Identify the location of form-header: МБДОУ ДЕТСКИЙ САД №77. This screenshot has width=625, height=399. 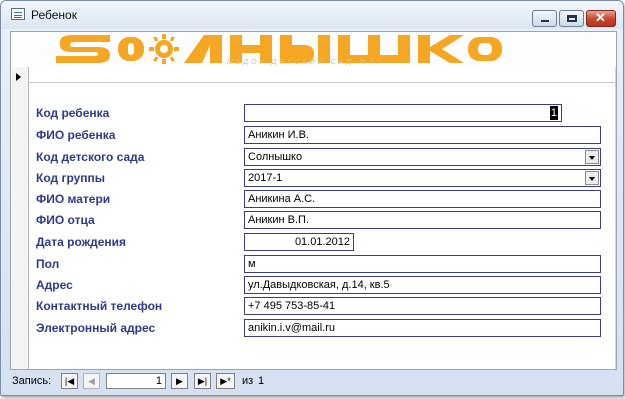
(313, 49).